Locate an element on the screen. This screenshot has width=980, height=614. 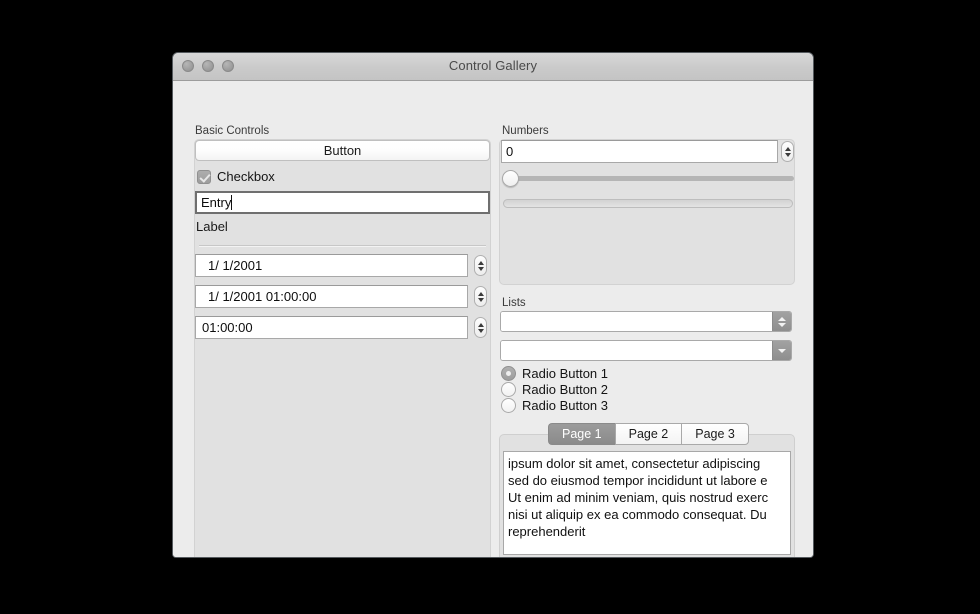
editable-combobox-stepper is located at coordinates (781, 321).